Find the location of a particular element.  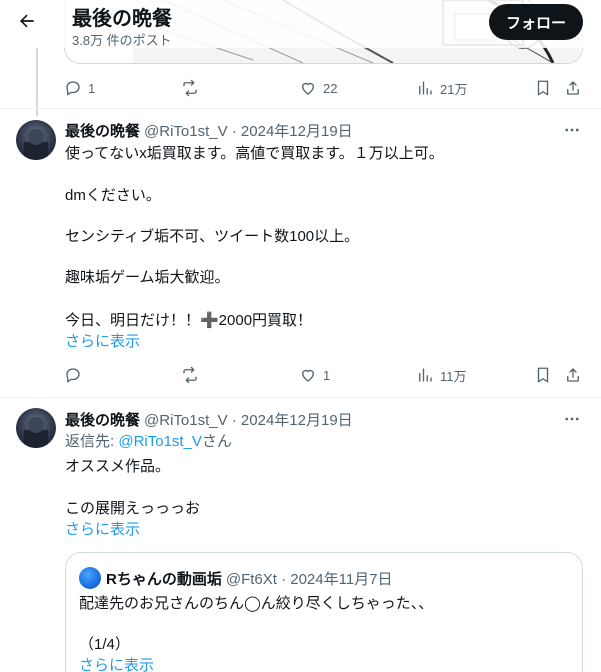

post-actions: 1 22 21万 is located at coordinates (324, 88).